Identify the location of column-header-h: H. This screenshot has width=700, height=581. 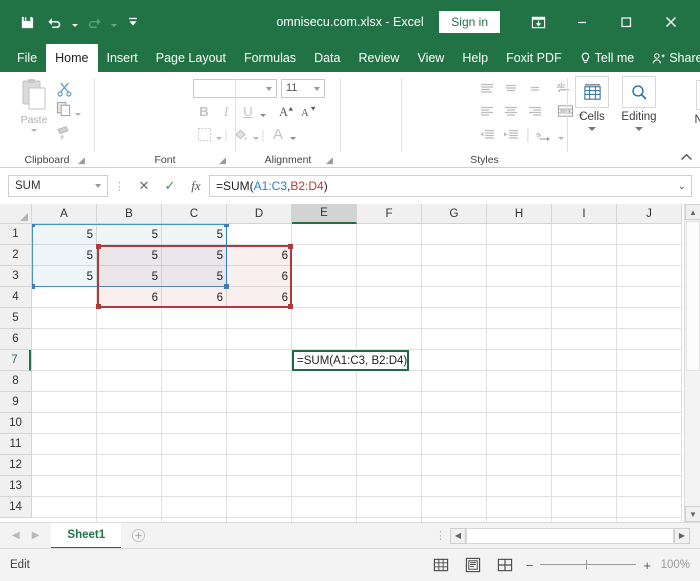
(519, 214).